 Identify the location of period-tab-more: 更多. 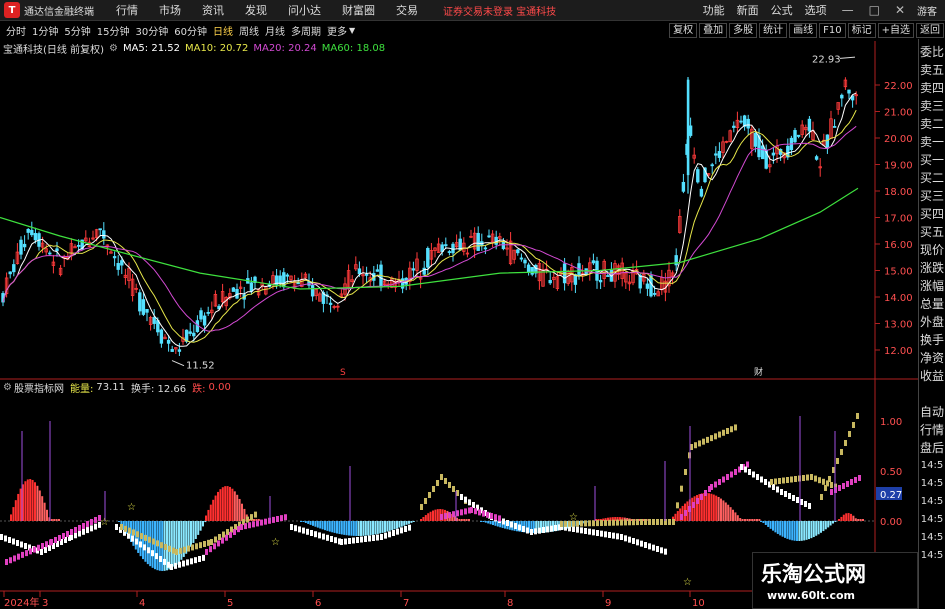
(337, 30).